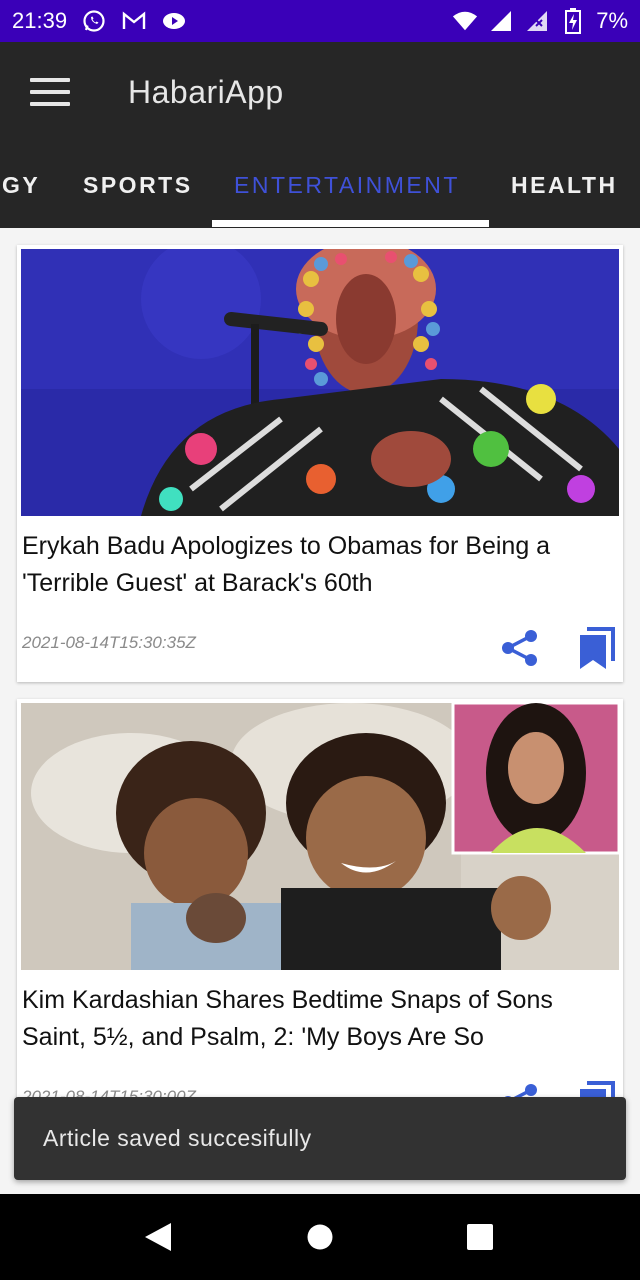 The image size is (640, 1280). What do you see at coordinates (320, 21) in the screenshot?
I see `status-bar: 21:39 7%` at bounding box center [320, 21].